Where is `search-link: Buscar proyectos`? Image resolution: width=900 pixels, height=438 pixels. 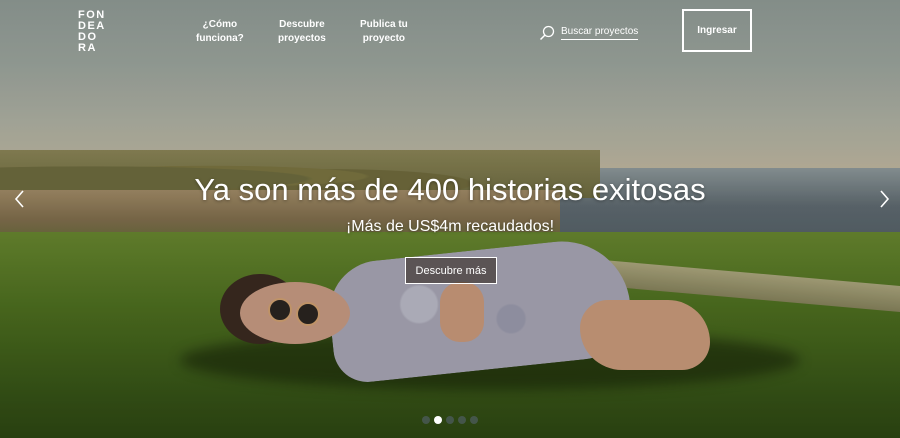 search-link: Buscar proyectos is located at coordinates (589, 33).